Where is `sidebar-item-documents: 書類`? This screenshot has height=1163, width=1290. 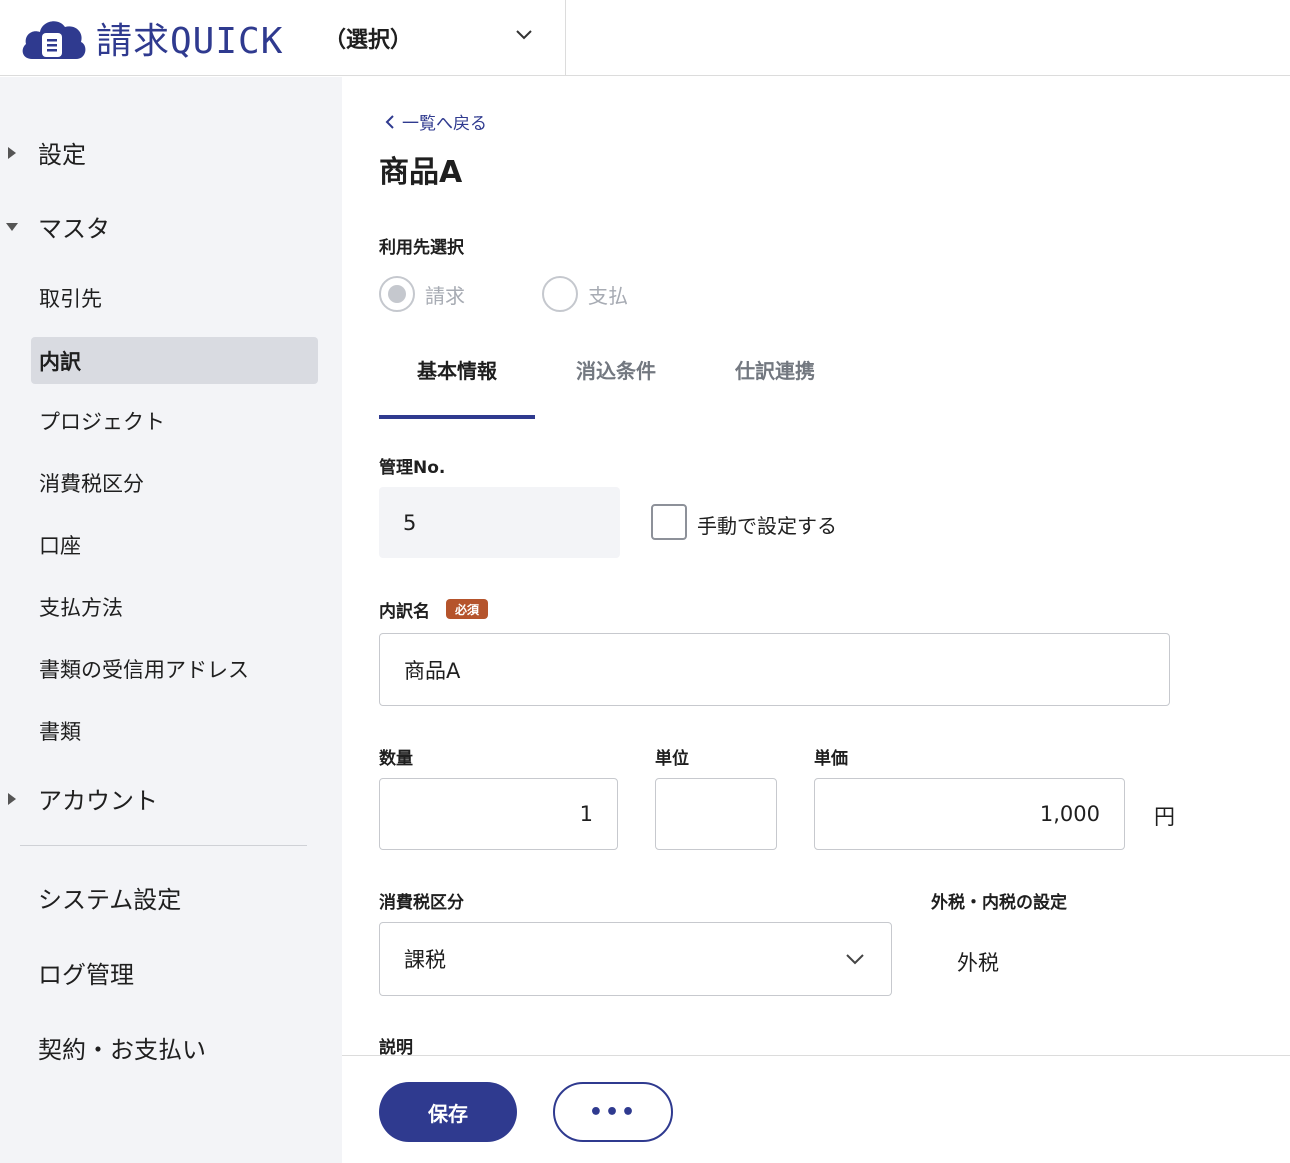
sidebar-item-documents: 書類 is located at coordinates (174, 730).